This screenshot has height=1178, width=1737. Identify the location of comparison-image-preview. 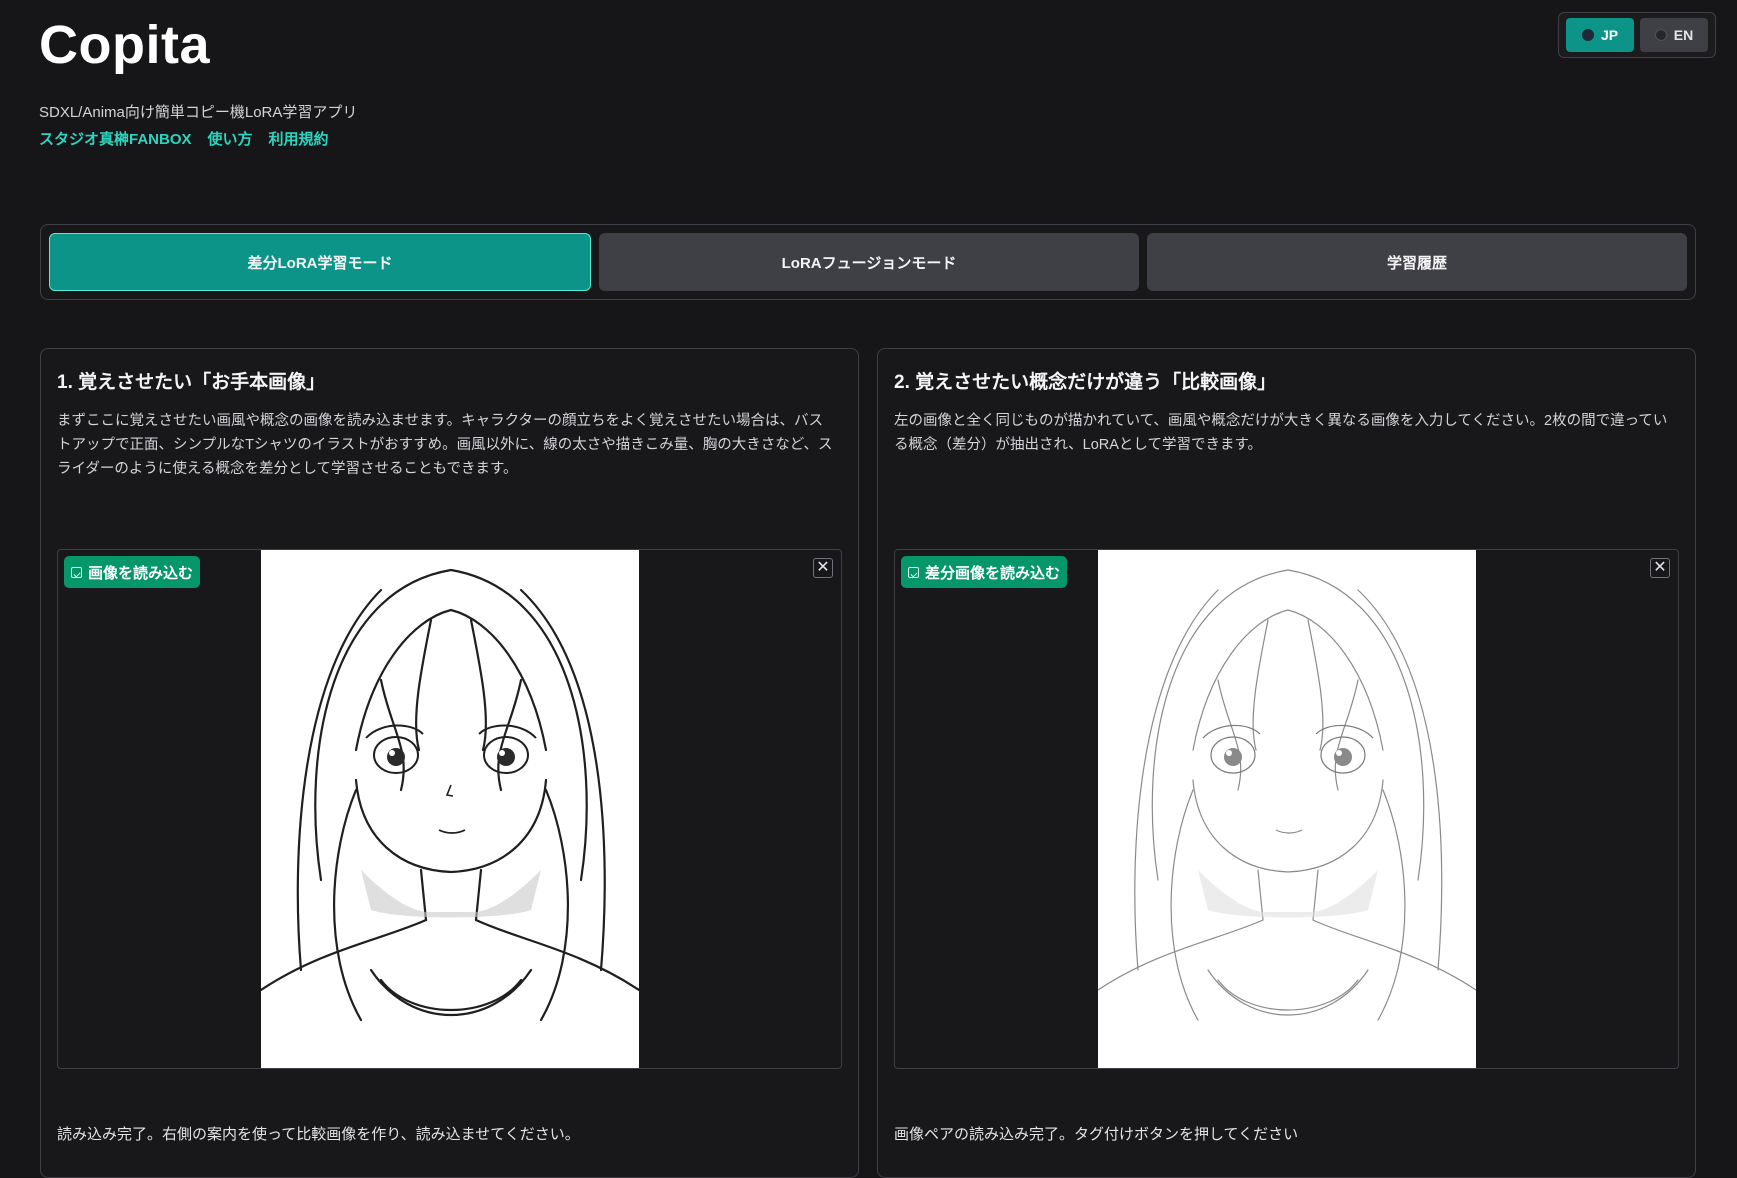
(1287, 809).